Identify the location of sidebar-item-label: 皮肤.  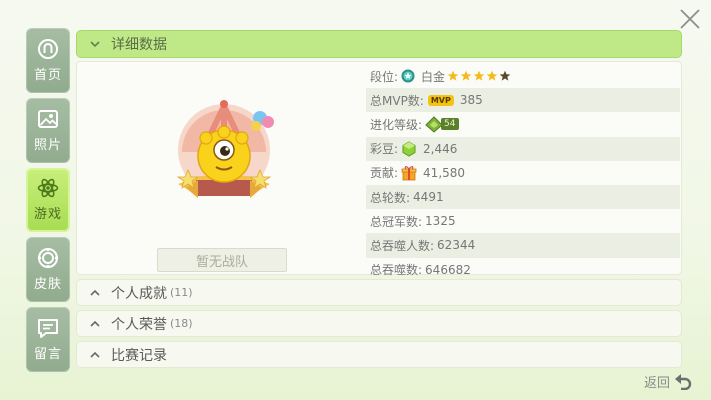
(47, 285).